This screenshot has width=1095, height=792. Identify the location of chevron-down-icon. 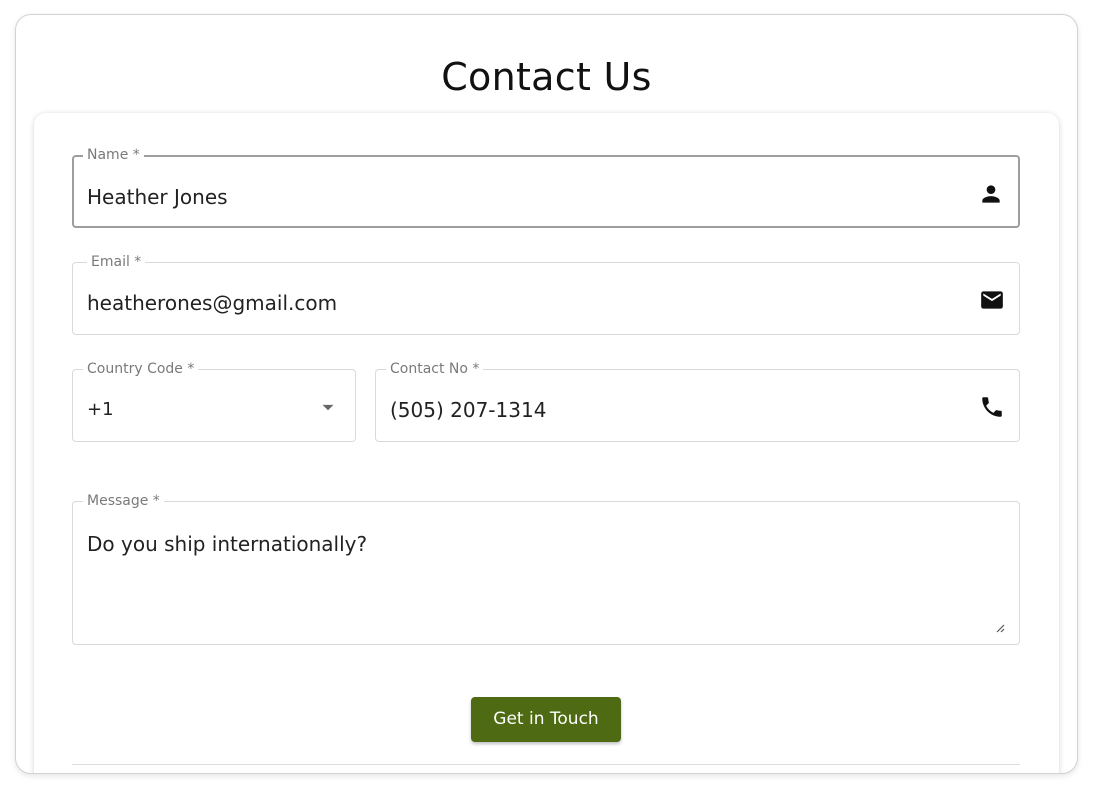
(328, 407).